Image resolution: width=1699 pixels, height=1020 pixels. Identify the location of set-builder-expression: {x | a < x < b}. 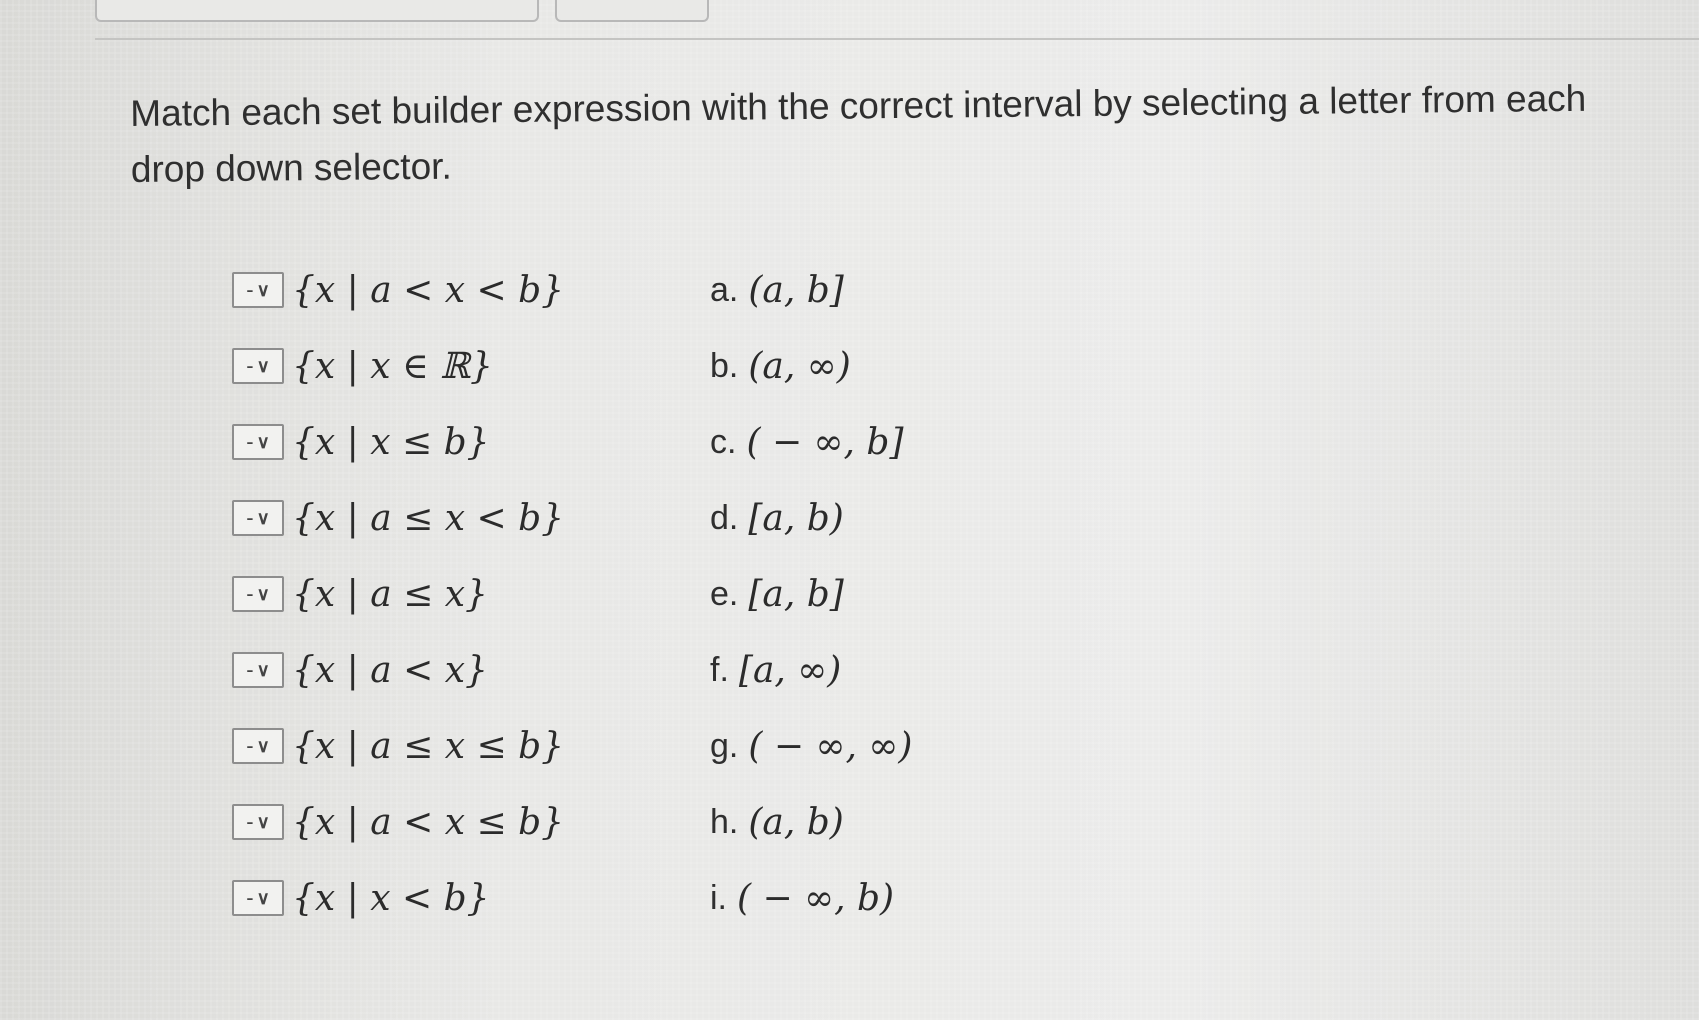
(428, 290).